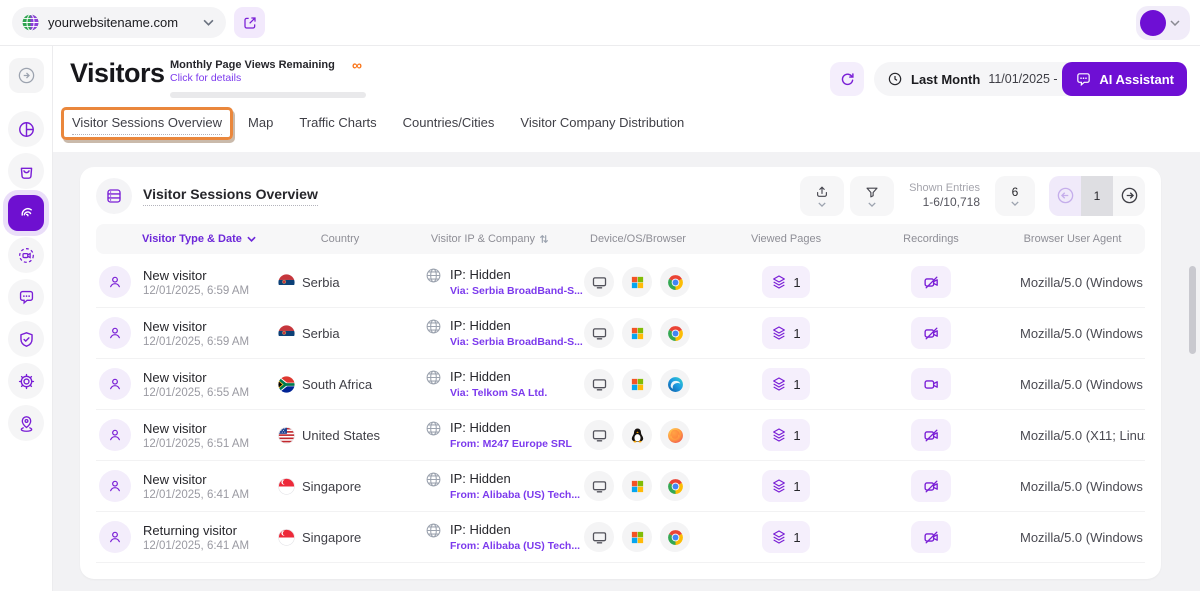 The width and height of the screenshot is (1200, 591). Describe the element at coordinates (357, 65) in the screenshot. I see `infinity-value: ∞` at that location.